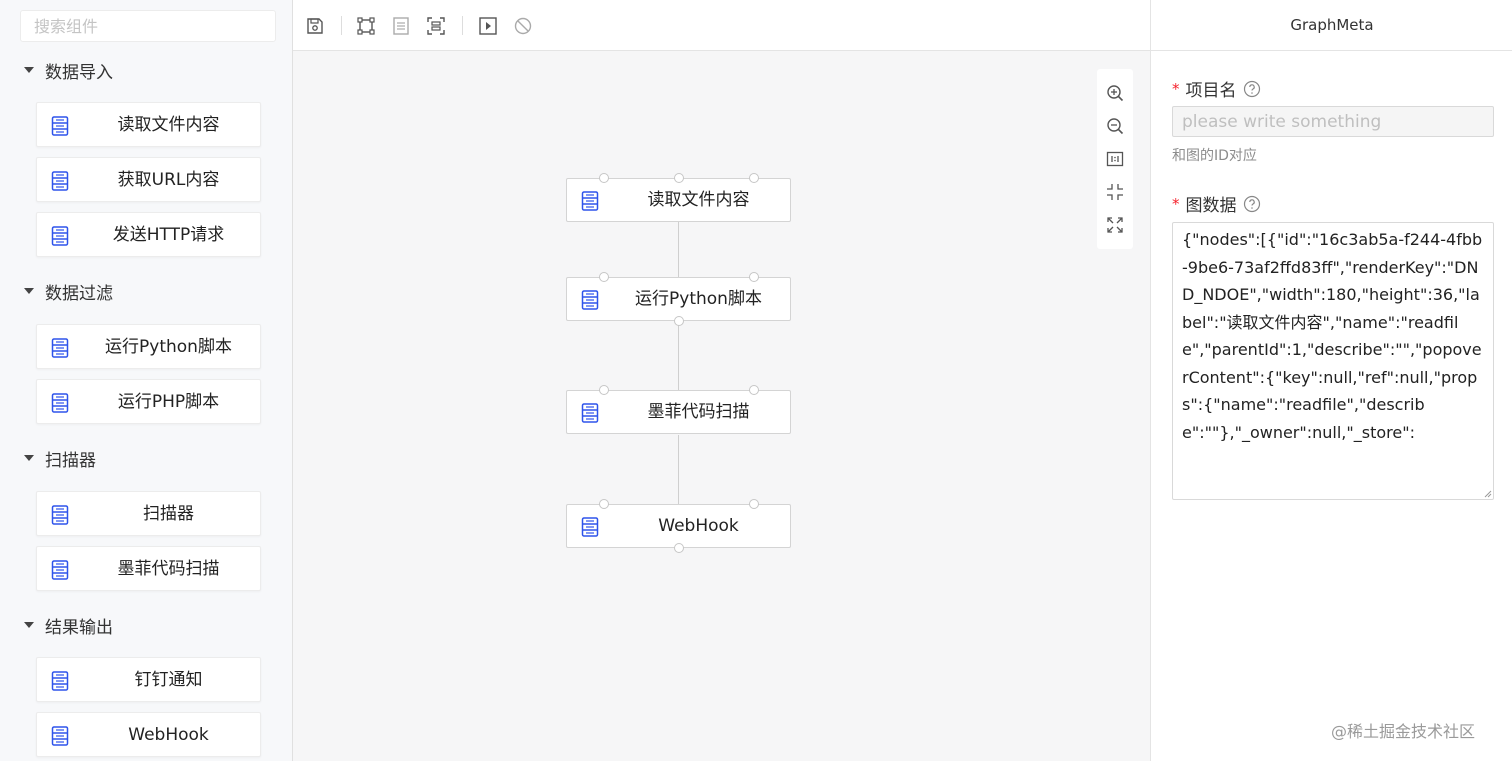 Image resolution: width=1512 pixels, height=761 pixels. Describe the element at coordinates (401, 26) in the screenshot. I see `ungroup-icon` at that location.